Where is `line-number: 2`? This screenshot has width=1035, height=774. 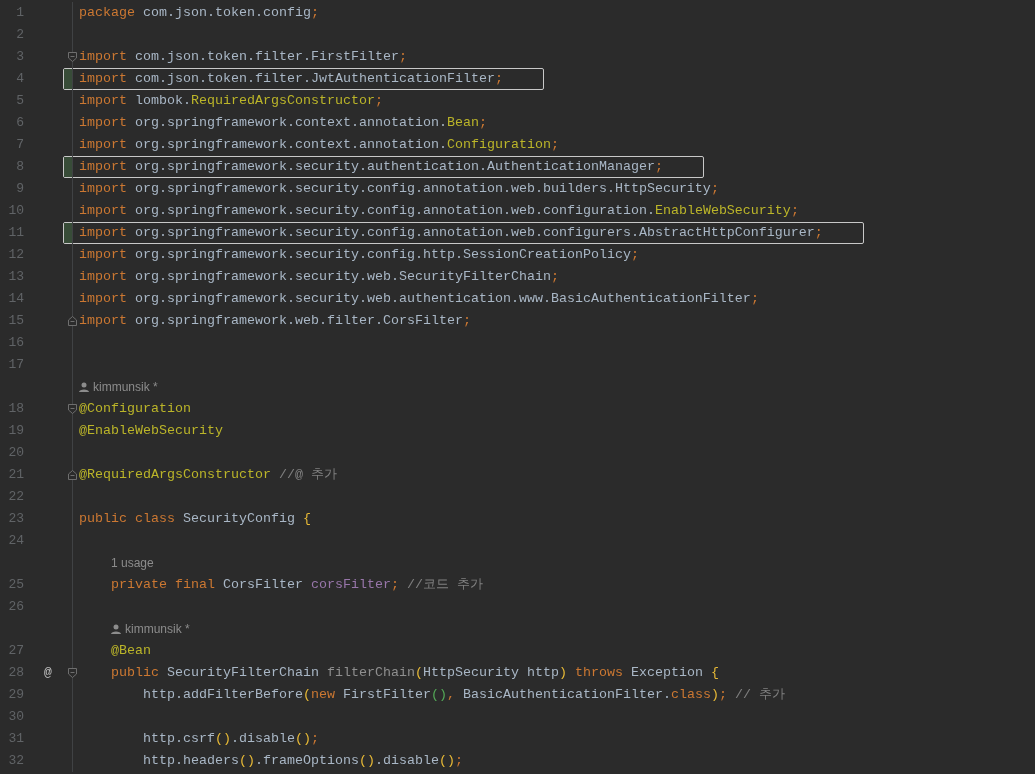
line-number: 2 is located at coordinates (19, 35).